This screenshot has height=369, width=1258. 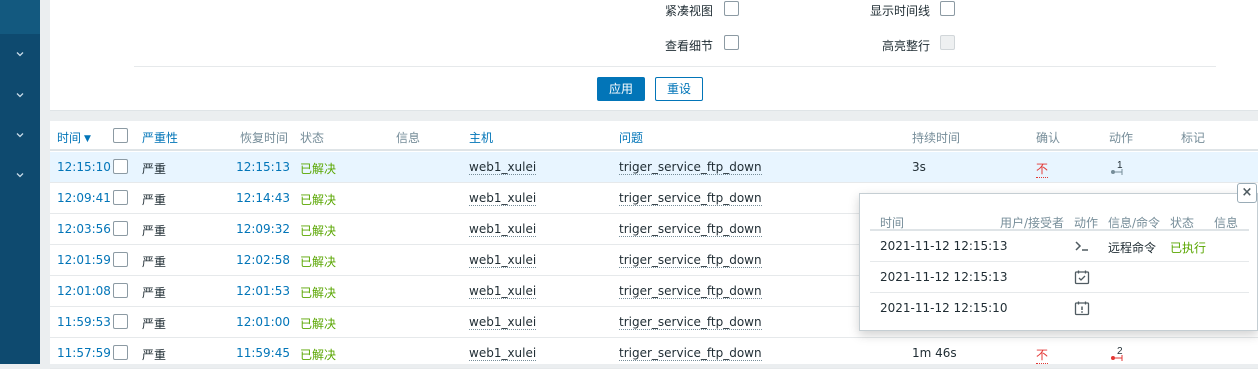 What do you see at coordinates (20, 182) in the screenshot?
I see `sidebar` at bounding box center [20, 182].